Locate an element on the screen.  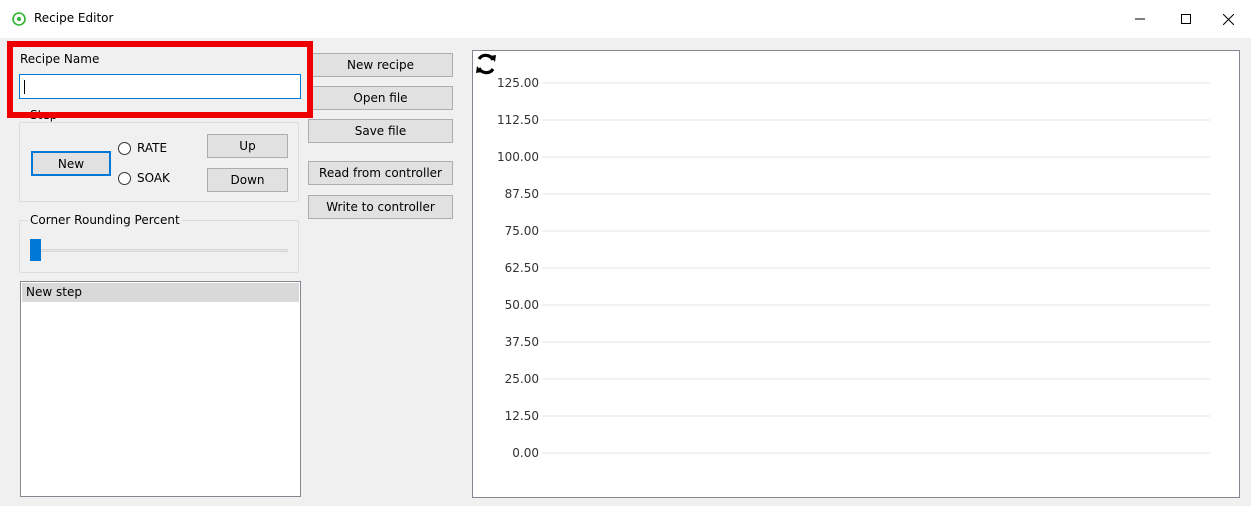
write-controller-button: Write to controller is located at coordinates (380, 207).